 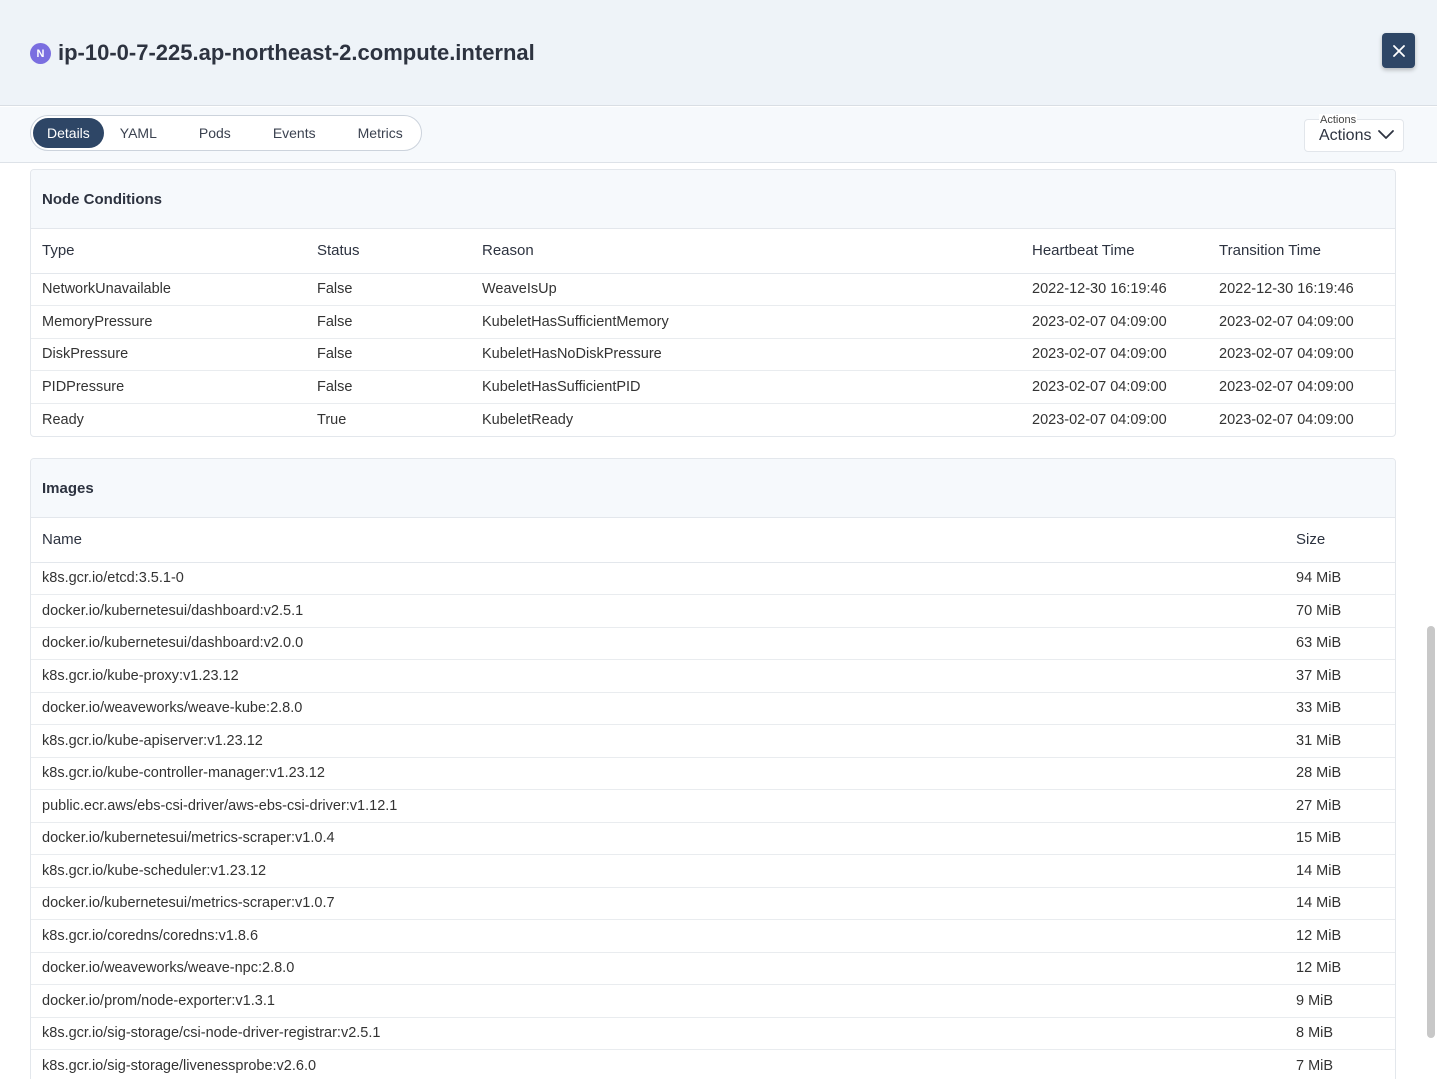 What do you see at coordinates (1301, 289) in the screenshot?
I see `transition-time-cell: 2022-12-30 16:19:46` at bounding box center [1301, 289].